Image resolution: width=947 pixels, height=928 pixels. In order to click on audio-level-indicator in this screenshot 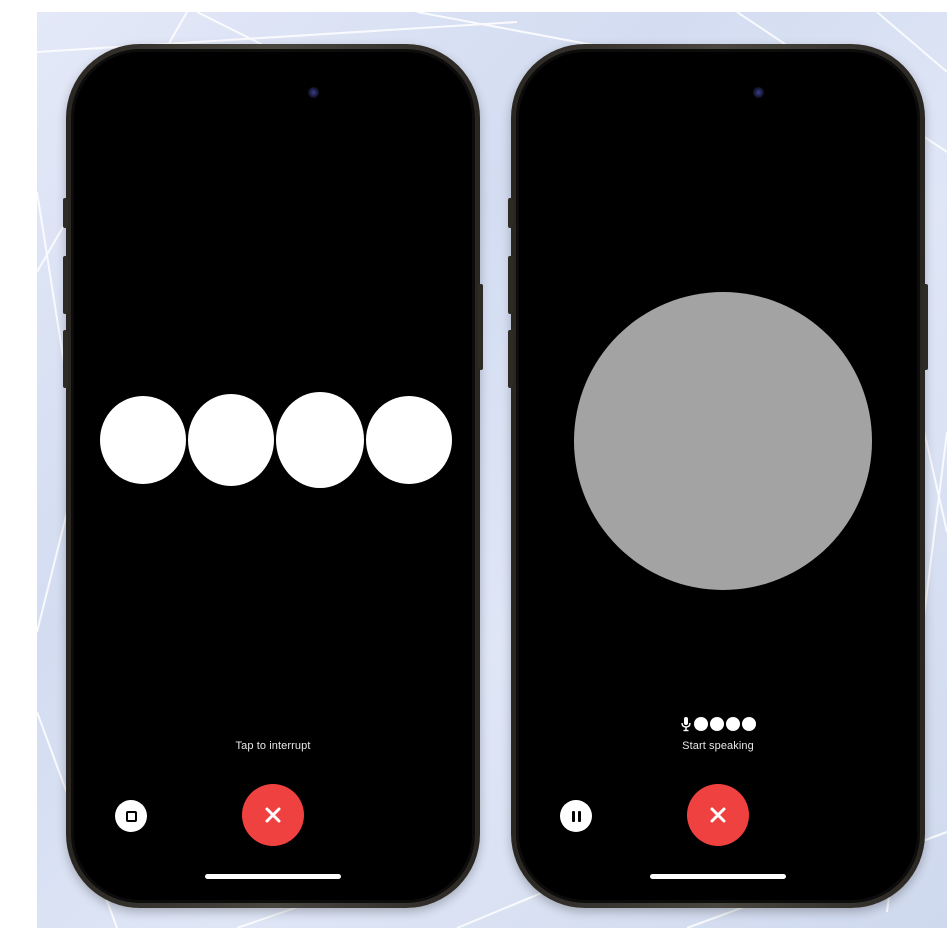, I will do `click(718, 724)`.